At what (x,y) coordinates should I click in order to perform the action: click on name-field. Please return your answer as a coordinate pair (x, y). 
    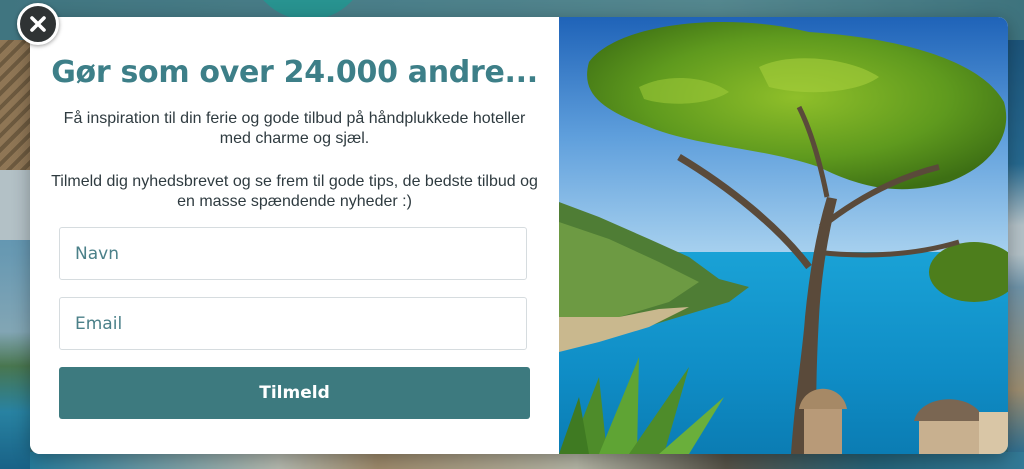
    Looking at the image, I should click on (293, 253).